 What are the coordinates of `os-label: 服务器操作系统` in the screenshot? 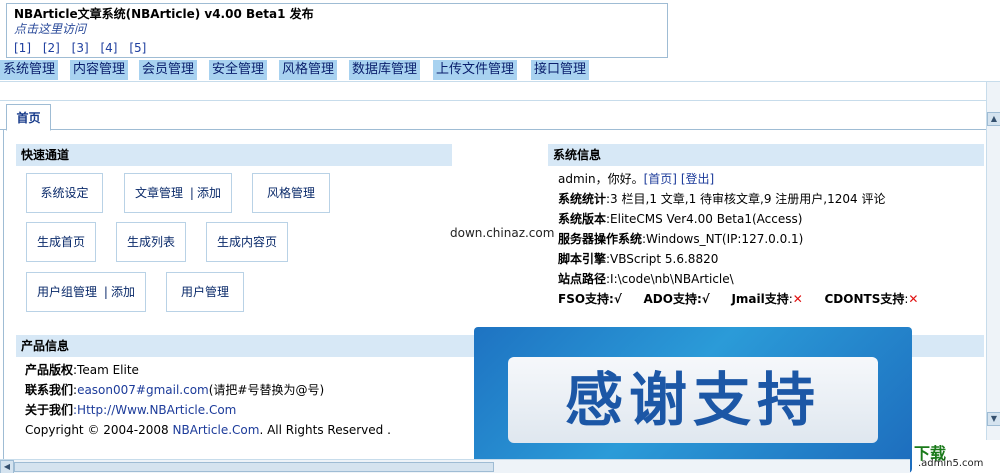 It's located at (600, 239).